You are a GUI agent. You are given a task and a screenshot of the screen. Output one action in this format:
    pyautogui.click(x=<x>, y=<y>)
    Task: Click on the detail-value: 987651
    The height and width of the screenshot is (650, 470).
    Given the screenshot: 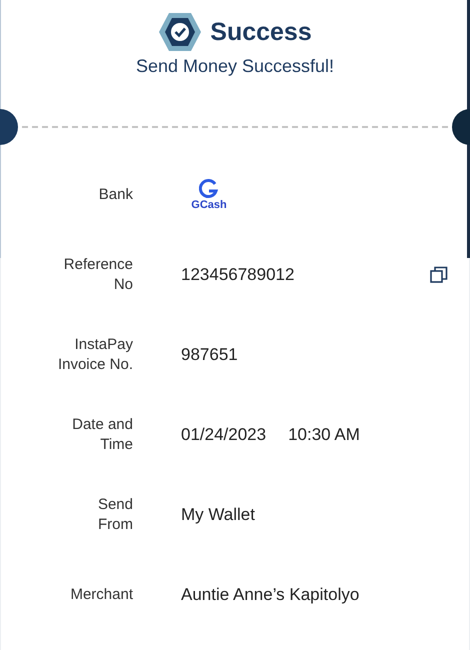 What is the action you would take?
    pyautogui.click(x=210, y=355)
    